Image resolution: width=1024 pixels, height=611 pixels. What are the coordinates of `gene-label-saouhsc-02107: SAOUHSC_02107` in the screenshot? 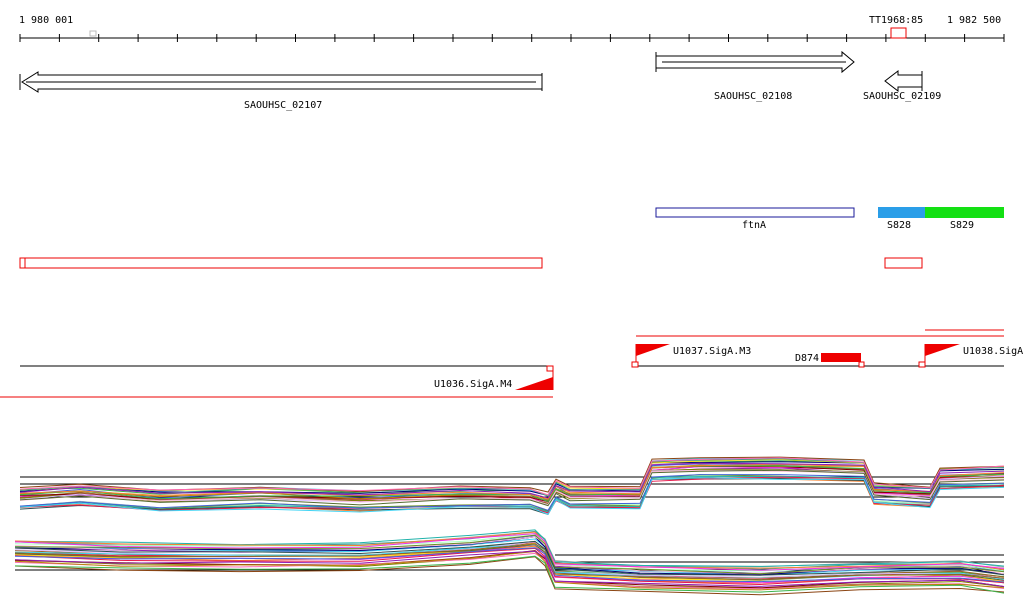 It's located at (283, 105).